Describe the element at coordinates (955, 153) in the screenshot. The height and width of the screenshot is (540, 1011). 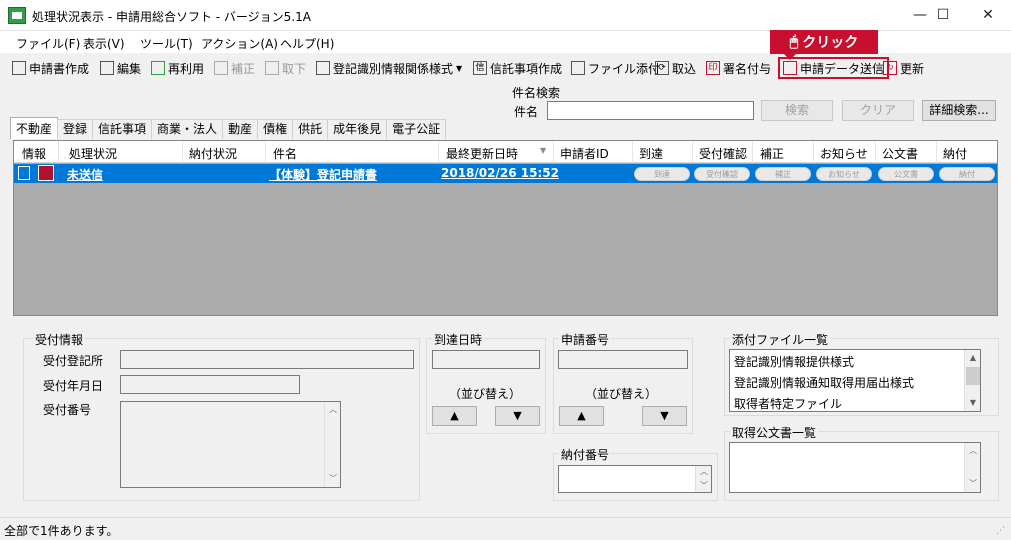
I see `column-header-pay: 納付` at that location.